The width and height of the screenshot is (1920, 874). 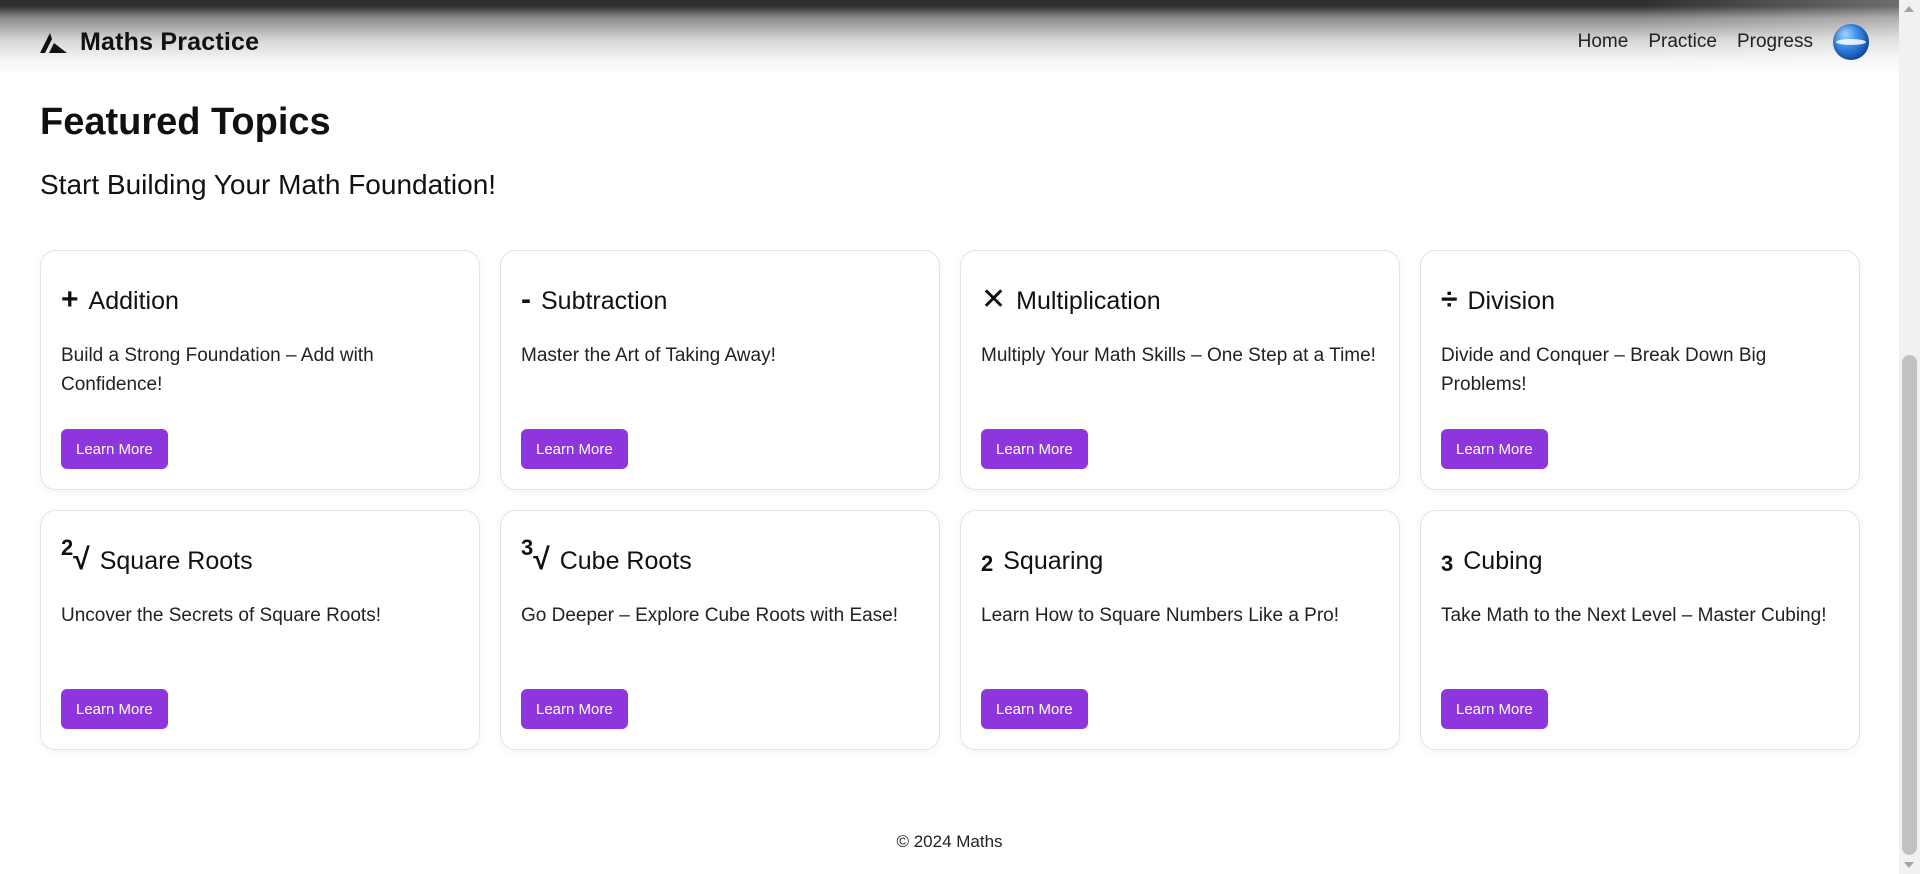 What do you see at coordinates (1682, 42) in the screenshot?
I see `nav-practice-link: Practice` at bounding box center [1682, 42].